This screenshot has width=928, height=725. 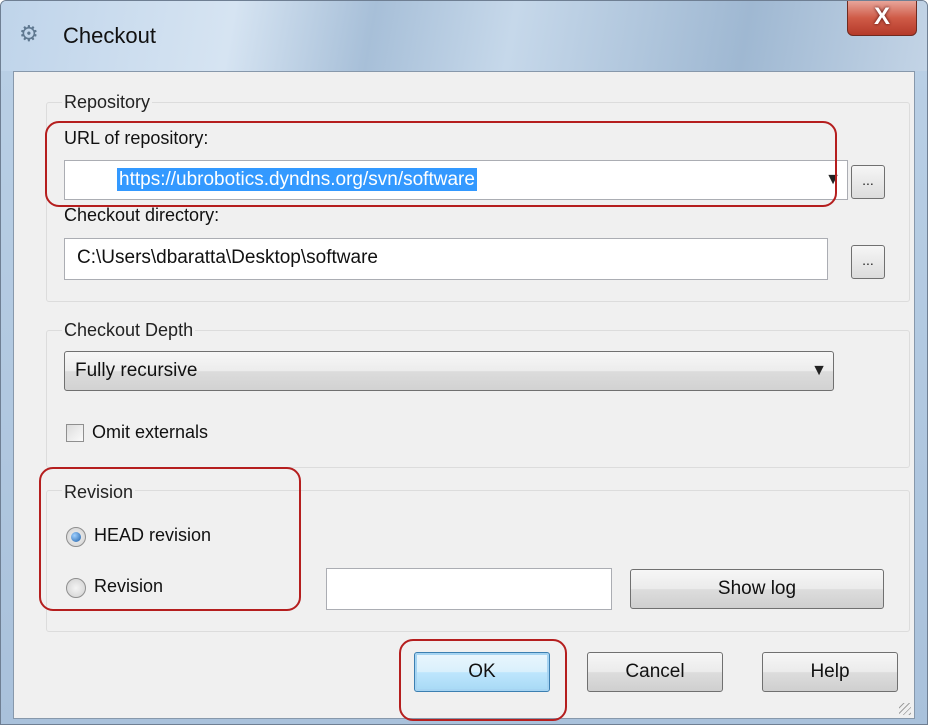 What do you see at coordinates (469, 589) in the screenshot?
I see `revision-input` at bounding box center [469, 589].